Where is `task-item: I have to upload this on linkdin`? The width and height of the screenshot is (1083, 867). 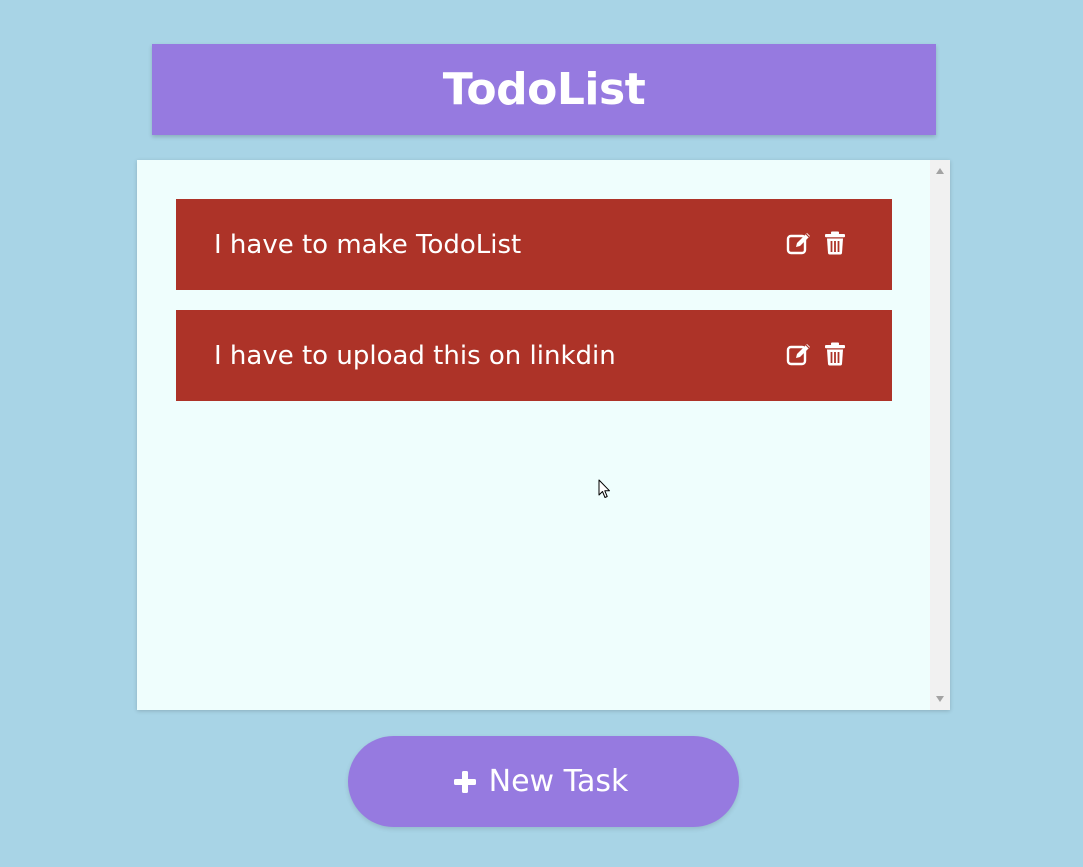 task-item: I have to upload this on linkdin is located at coordinates (534, 355).